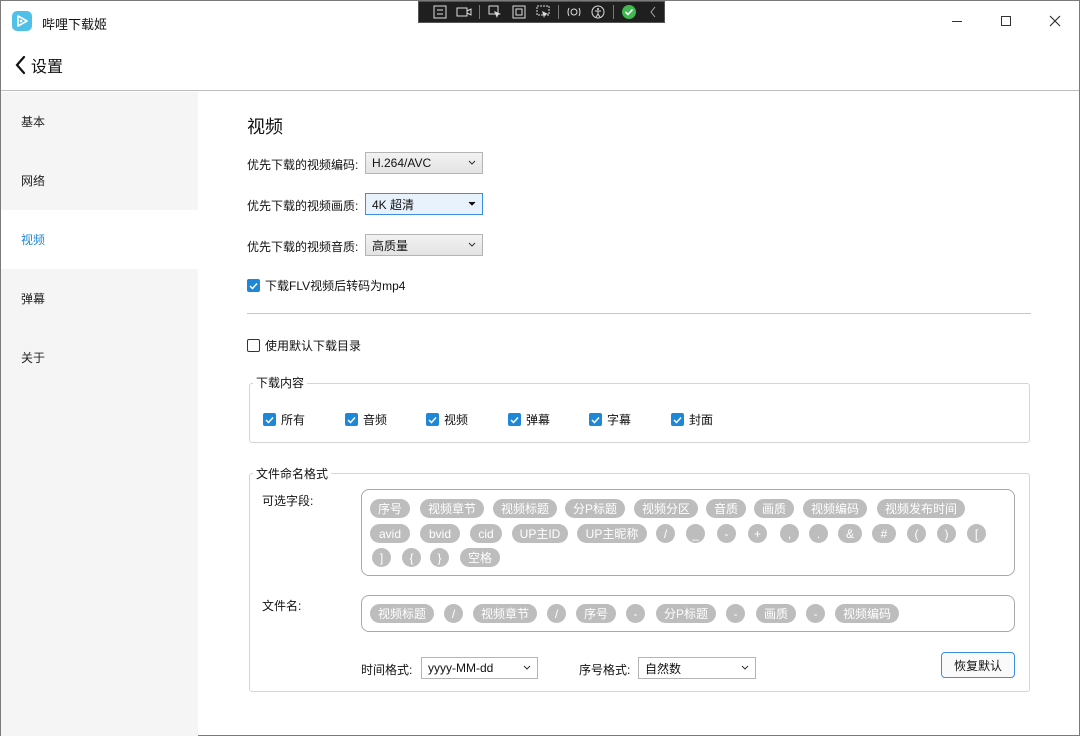 The height and width of the screenshot is (736, 1080). I want to click on optional-field-chip: }, so click(439, 557).